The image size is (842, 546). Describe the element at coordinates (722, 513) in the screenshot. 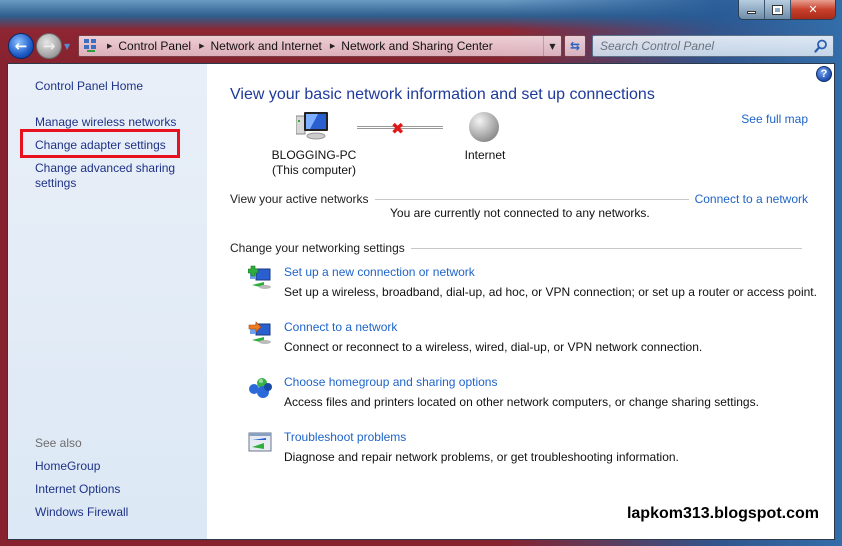

I see `watermark: lapkom313.blogspot.com` at that location.